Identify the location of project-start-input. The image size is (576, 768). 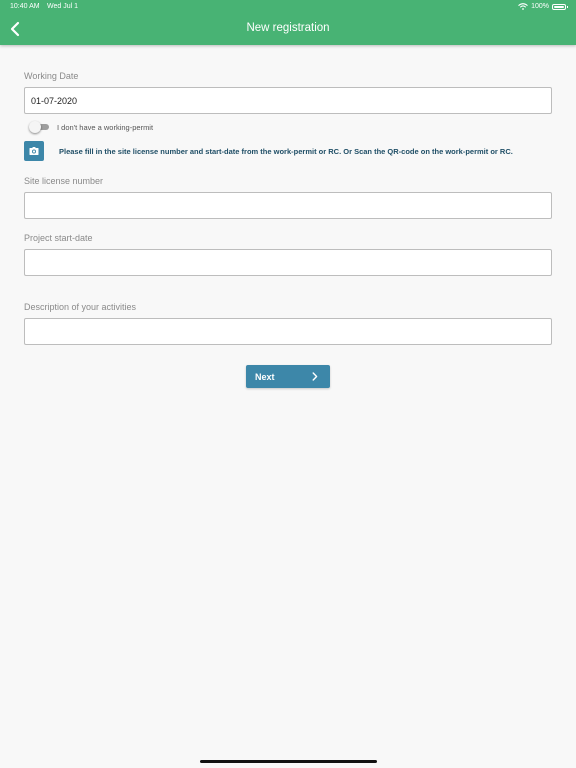
(288, 262).